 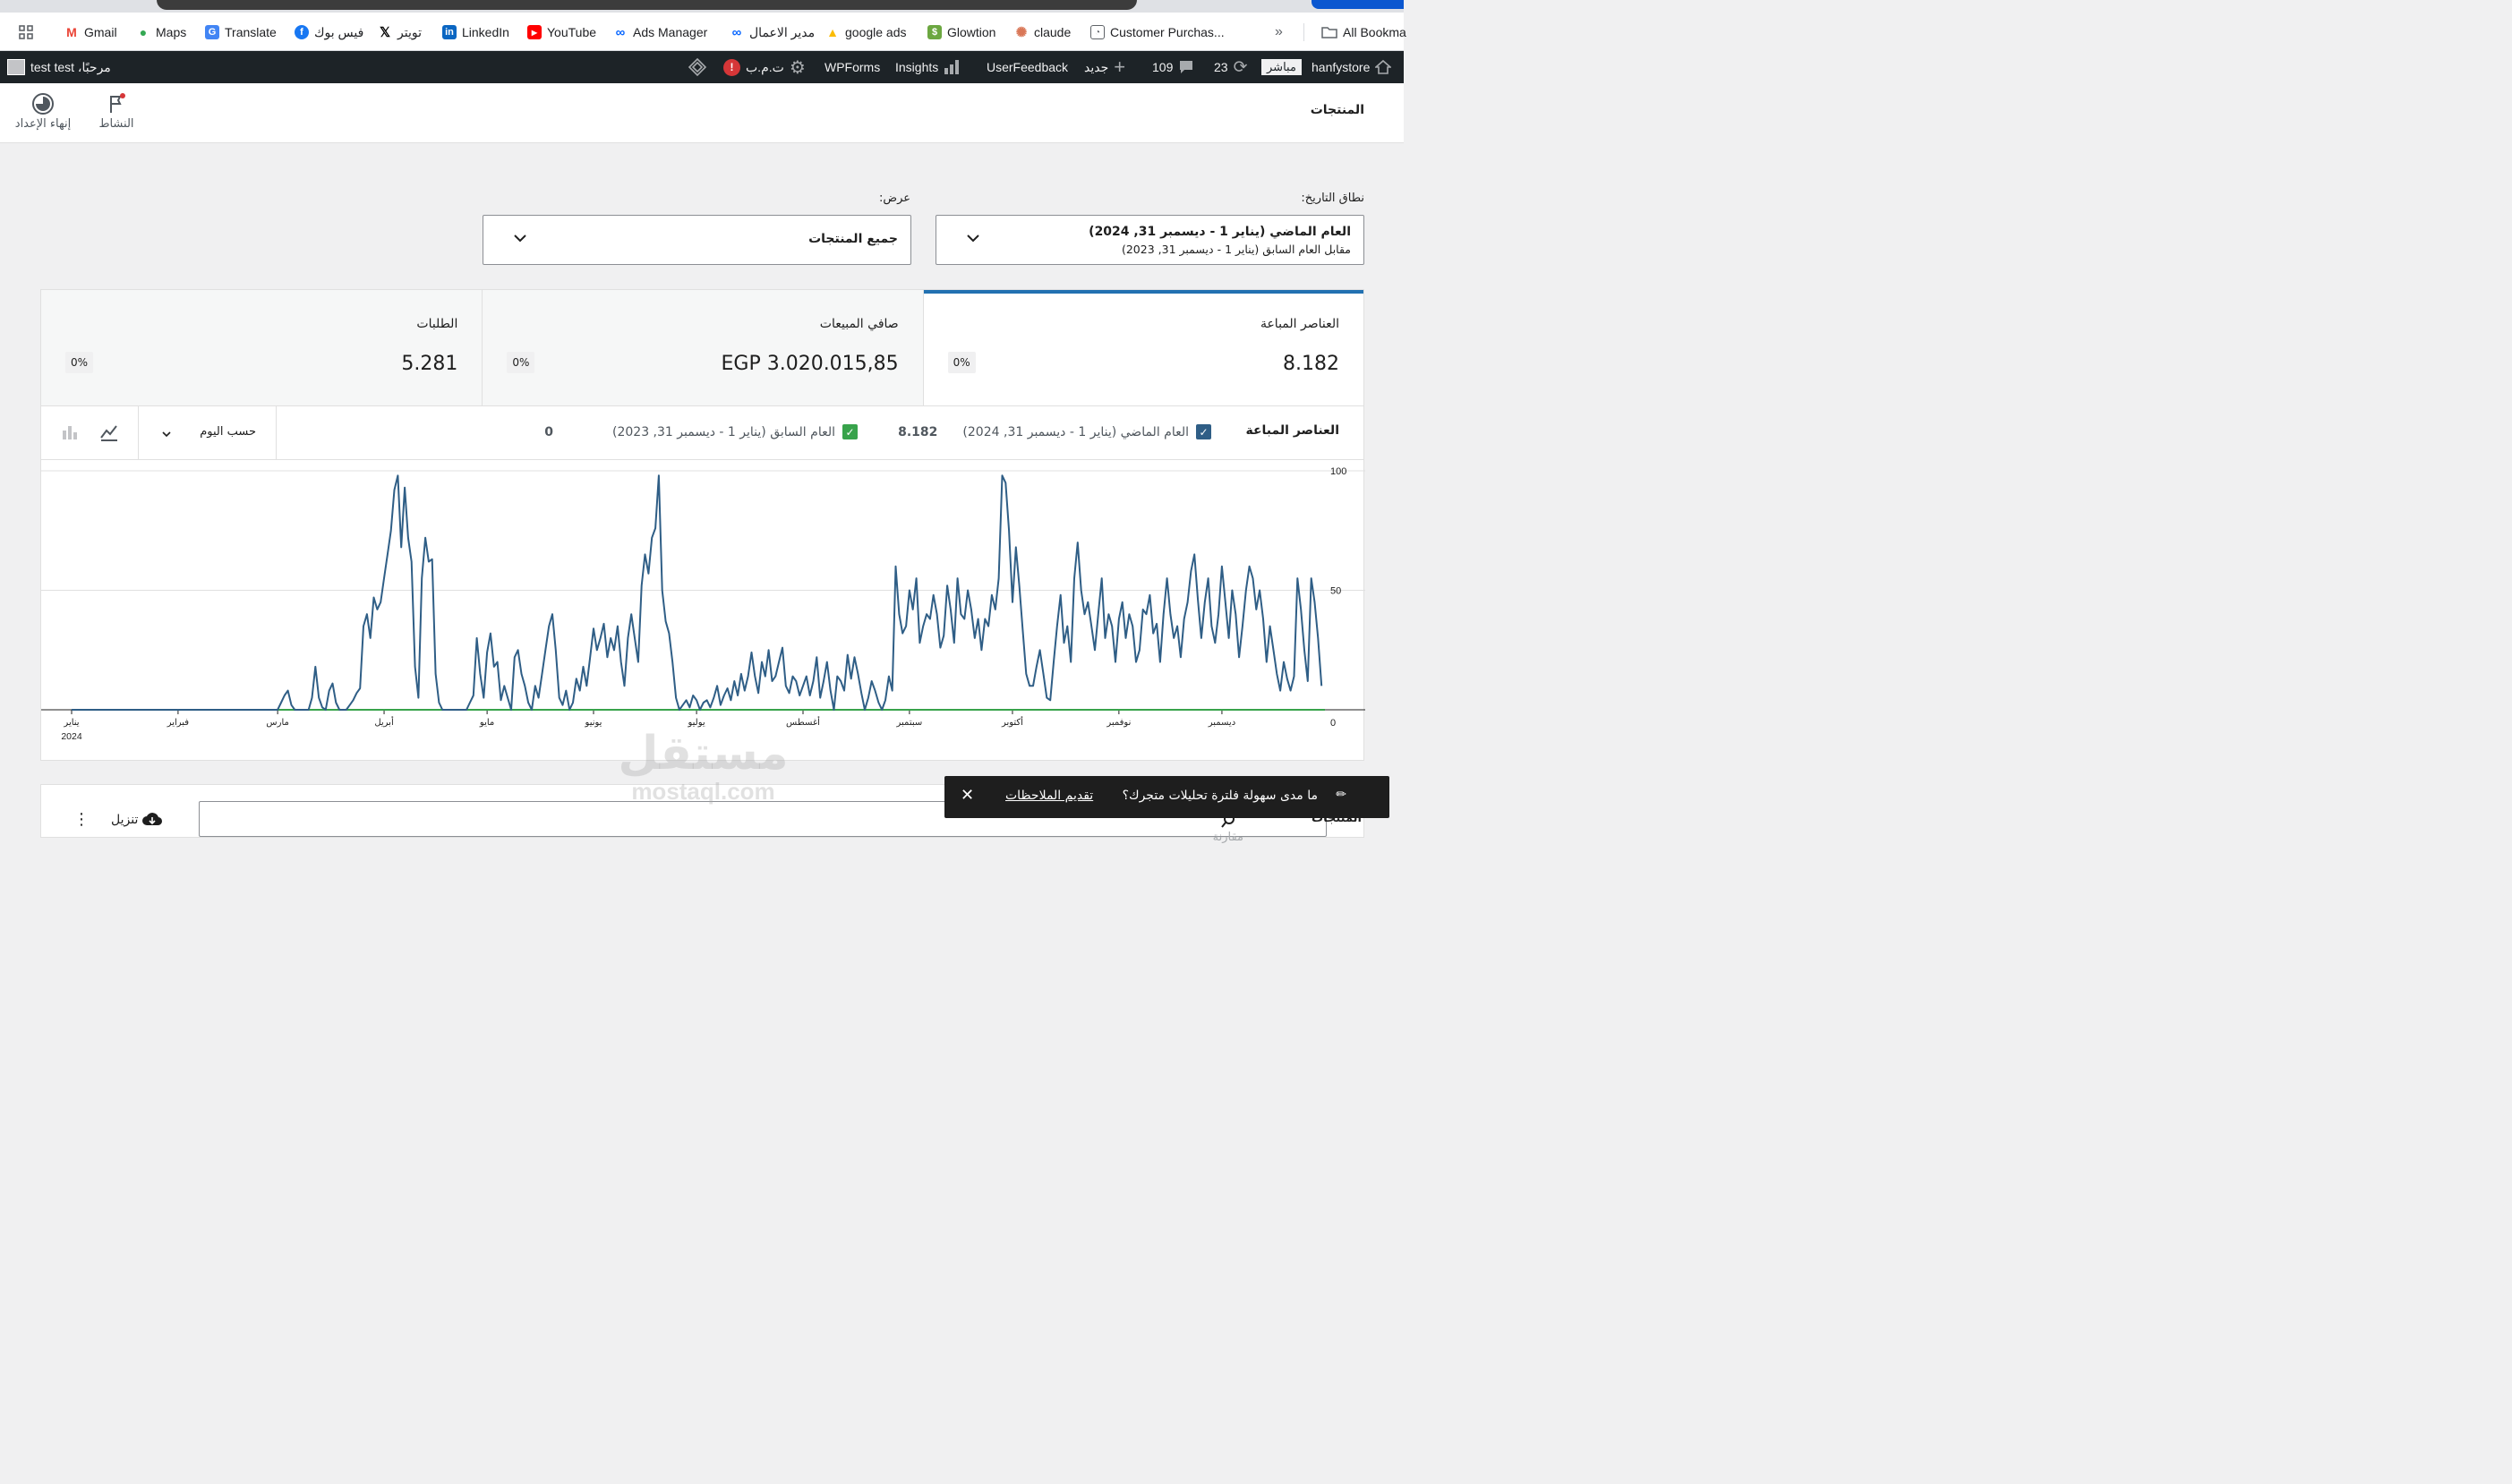 I want to click on more-options-button: ⋮, so click(x=81, y=819).